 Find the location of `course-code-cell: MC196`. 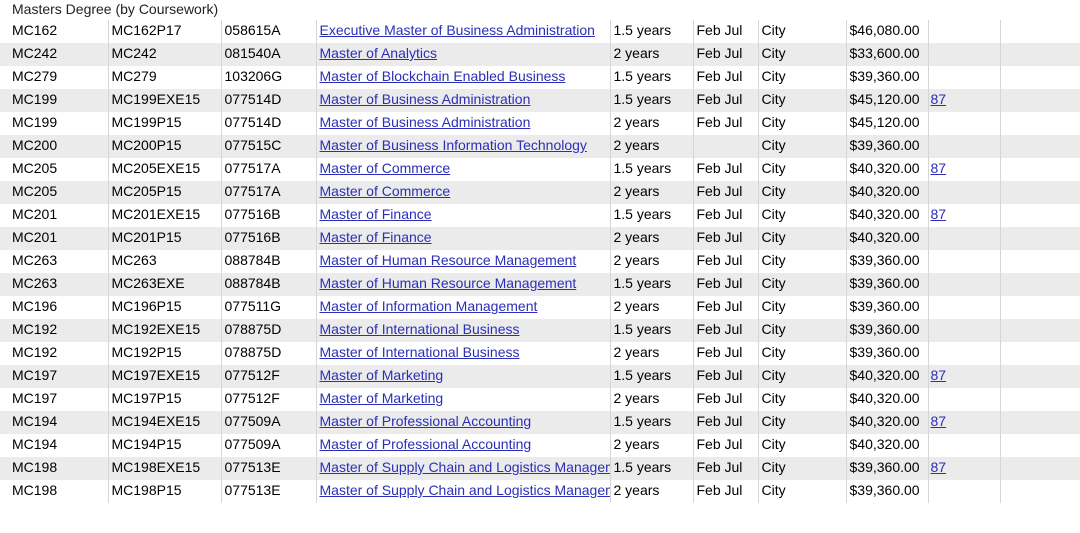

course-code-cell: MC196 is located at coordinates (54, 307).